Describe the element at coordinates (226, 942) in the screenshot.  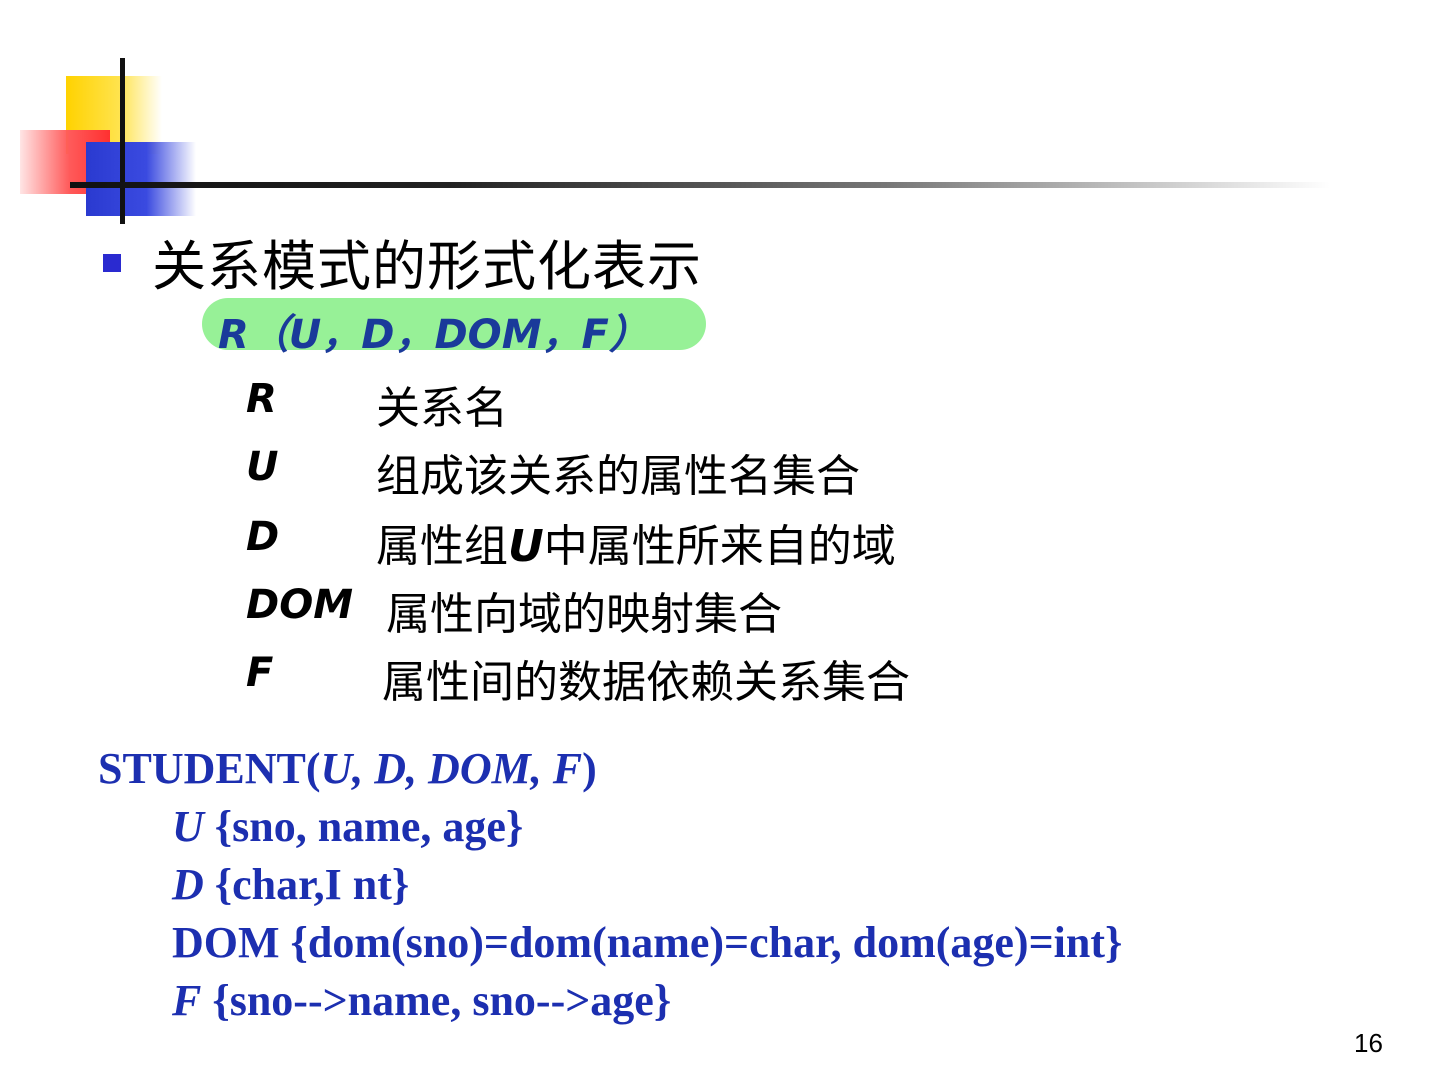
I see `example-symbol: DOM` at that location.